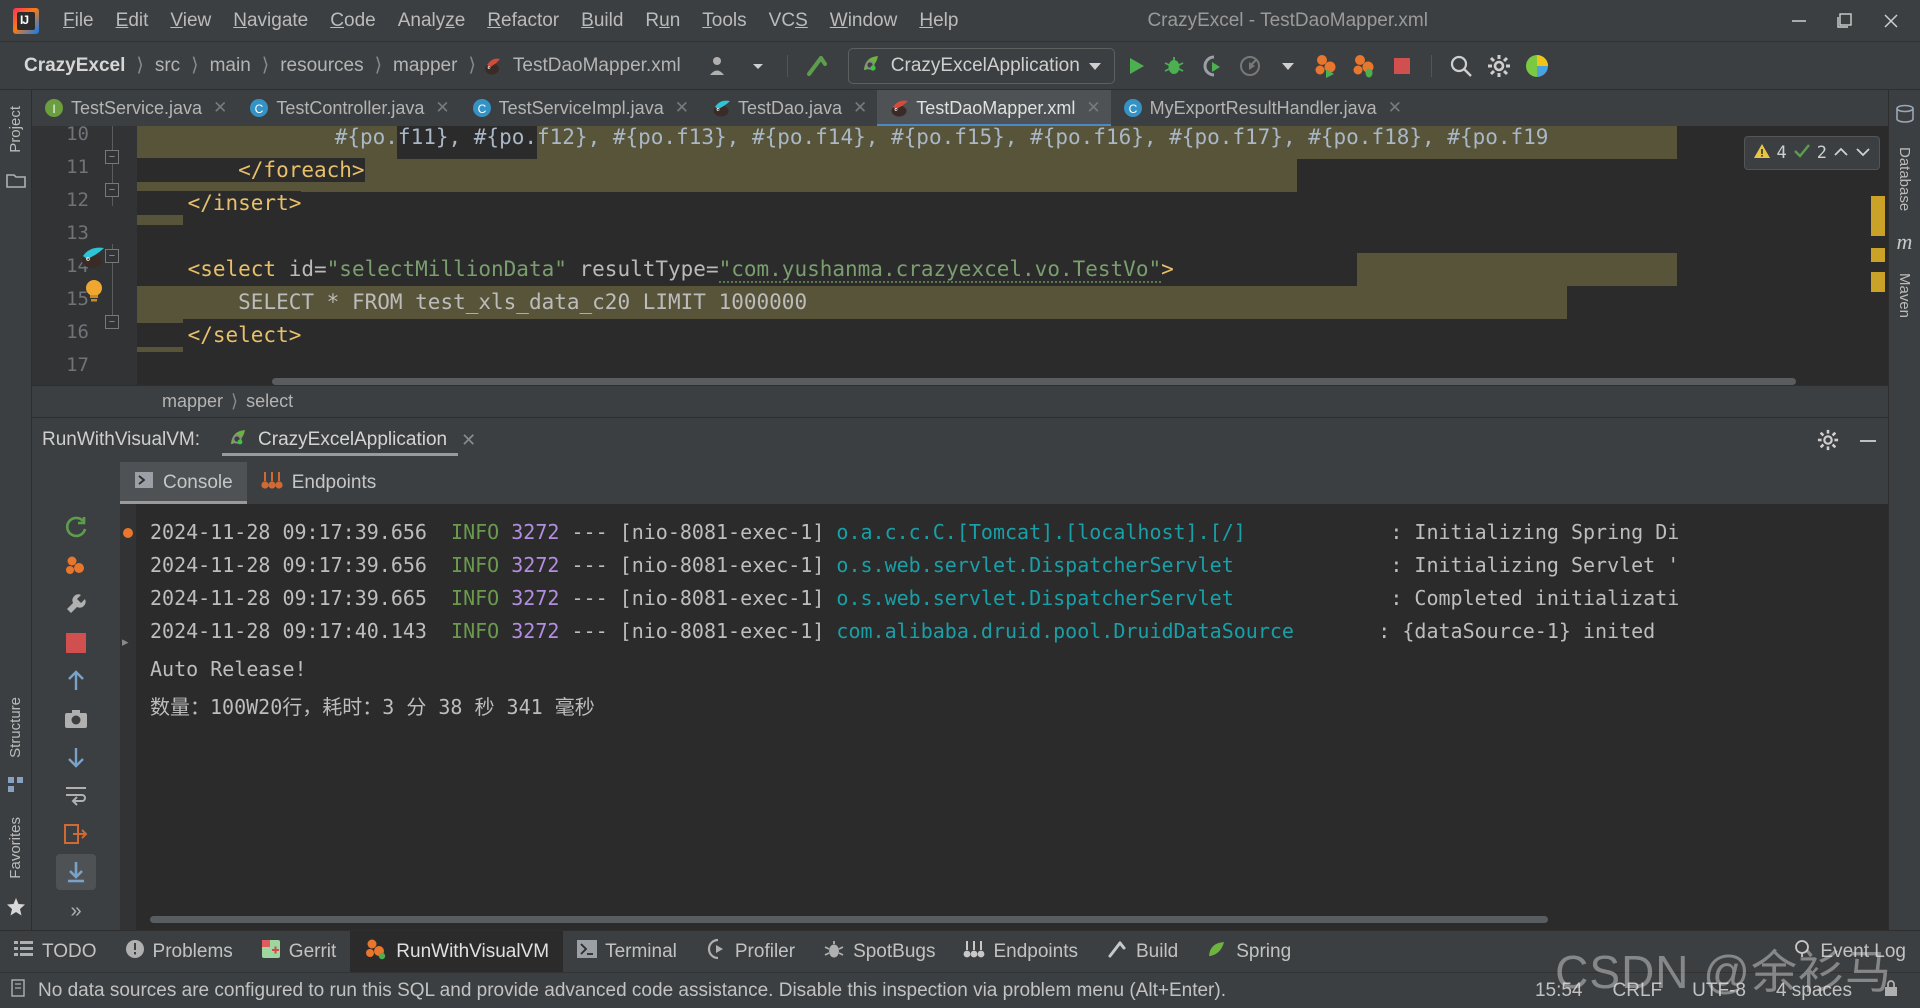 The height and width of the screenshot is (1008, 1920). What do you see at coordinates (1174, 66) in the screenshot?
I see `debug-button` at bounding box center [1174, 66].